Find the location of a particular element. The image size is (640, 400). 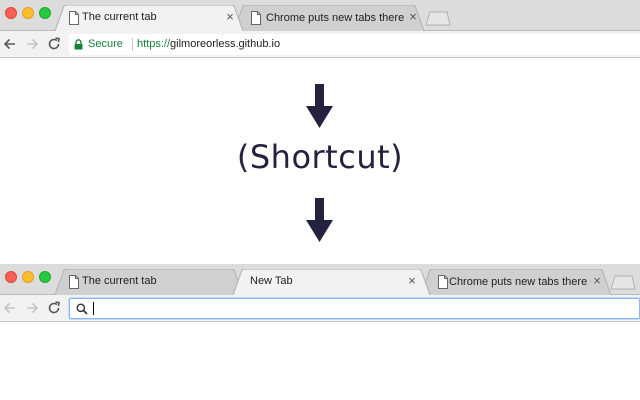

search-icon is located at coordinates (82, 309).